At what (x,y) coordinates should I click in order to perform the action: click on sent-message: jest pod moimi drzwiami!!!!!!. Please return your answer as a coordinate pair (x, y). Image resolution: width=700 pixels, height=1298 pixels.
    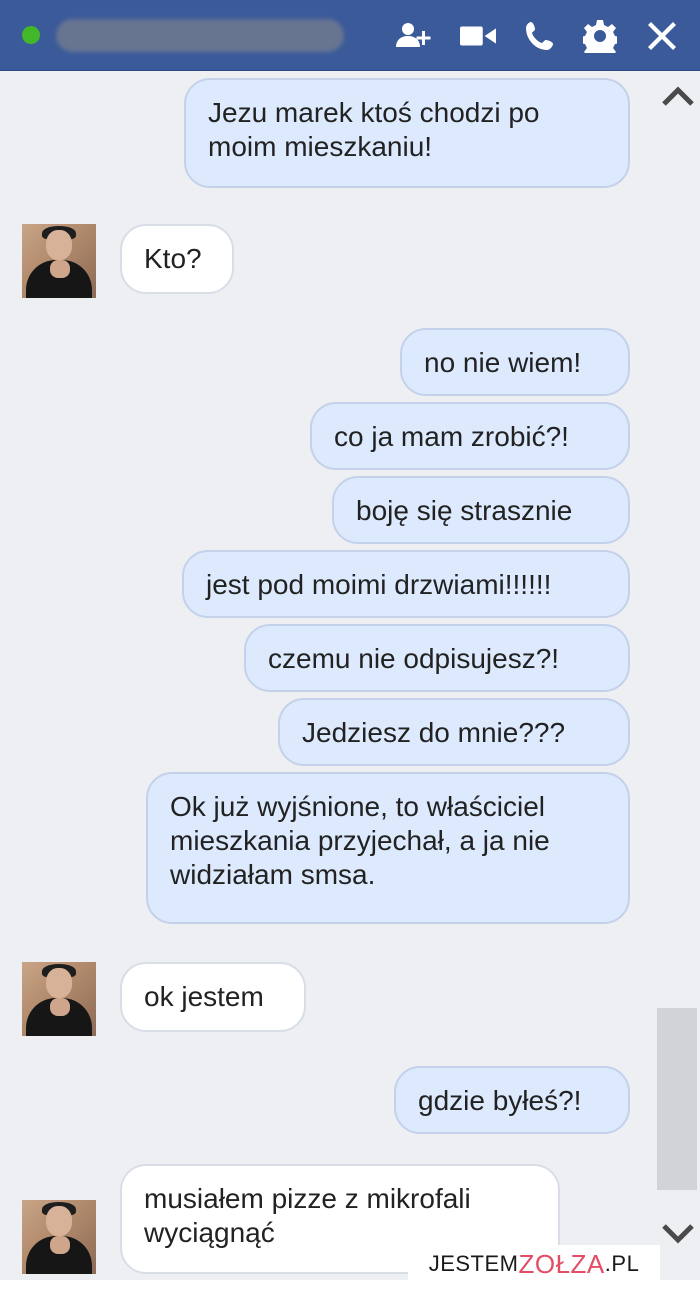
    Looking at the image, I should click on (406, 584).